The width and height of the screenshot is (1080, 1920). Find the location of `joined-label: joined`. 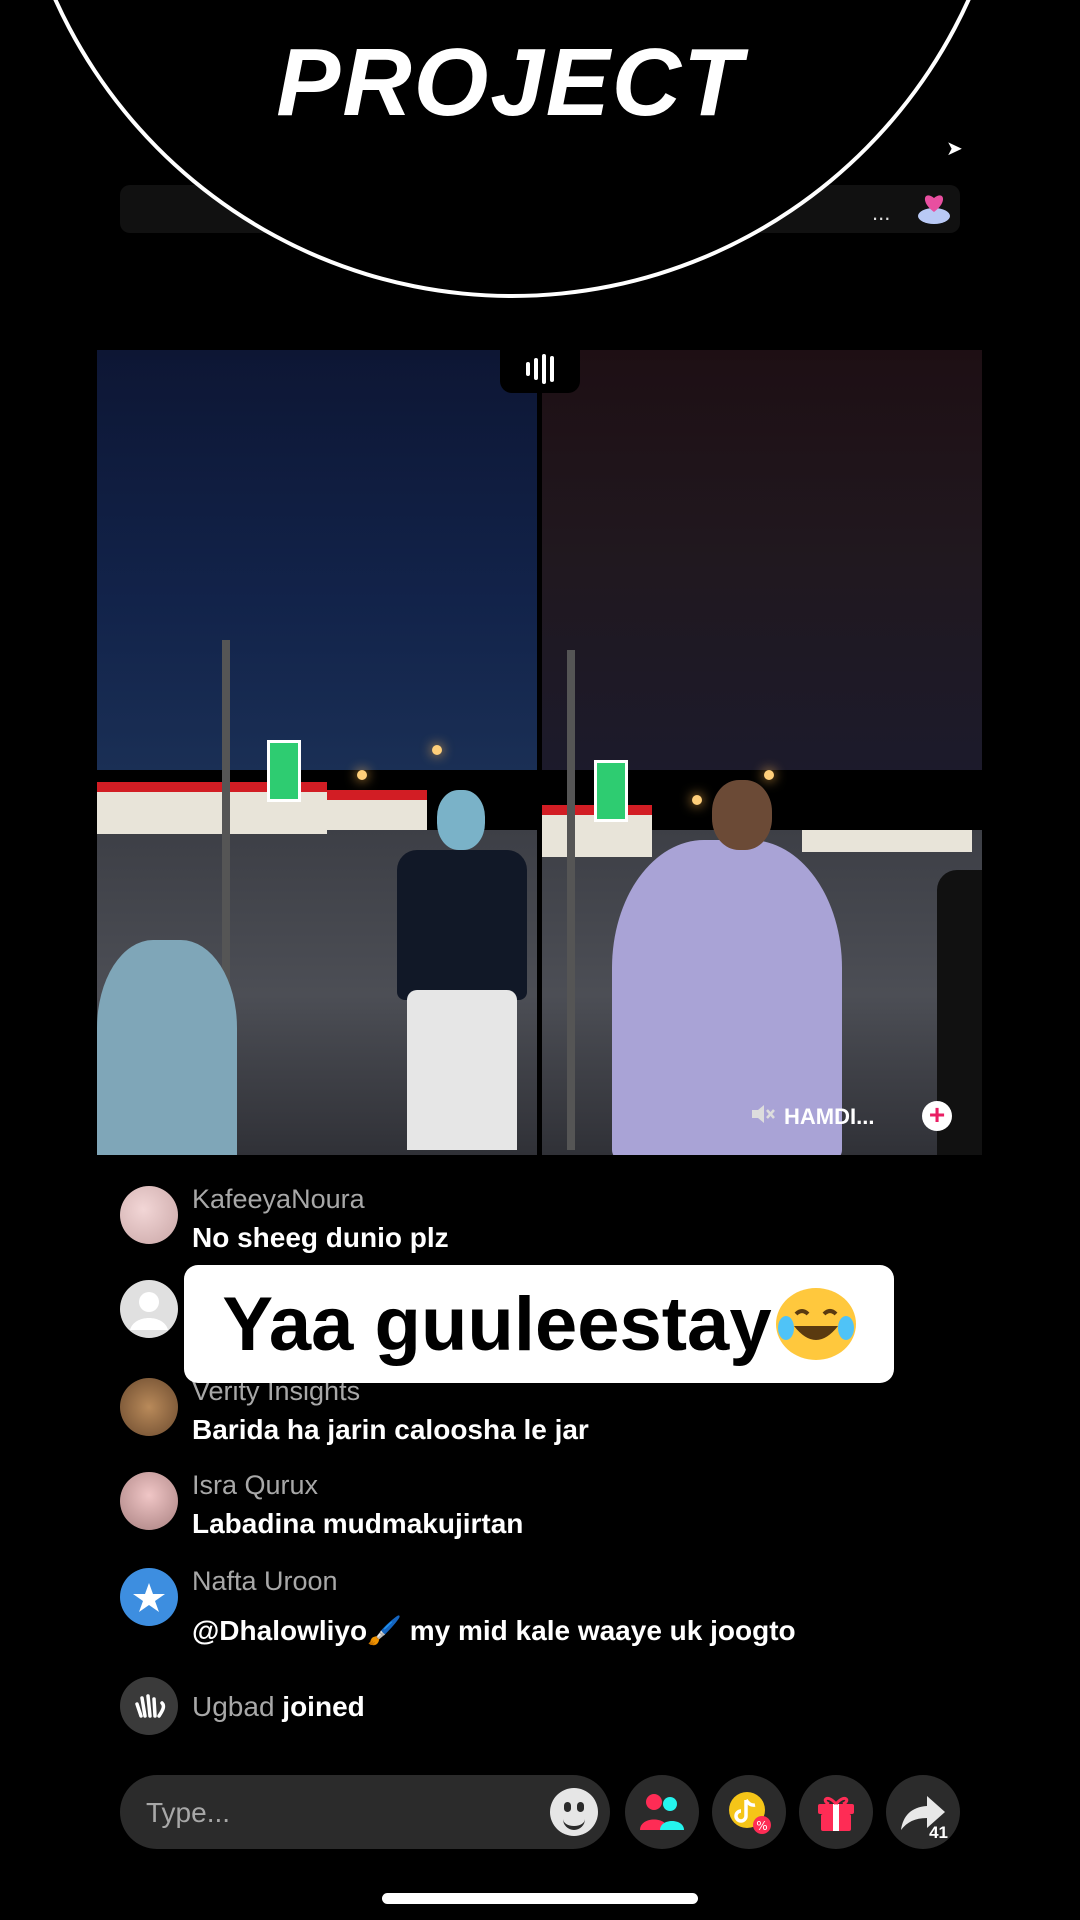

joined-label: joined is located at coordinates (323, 1706).